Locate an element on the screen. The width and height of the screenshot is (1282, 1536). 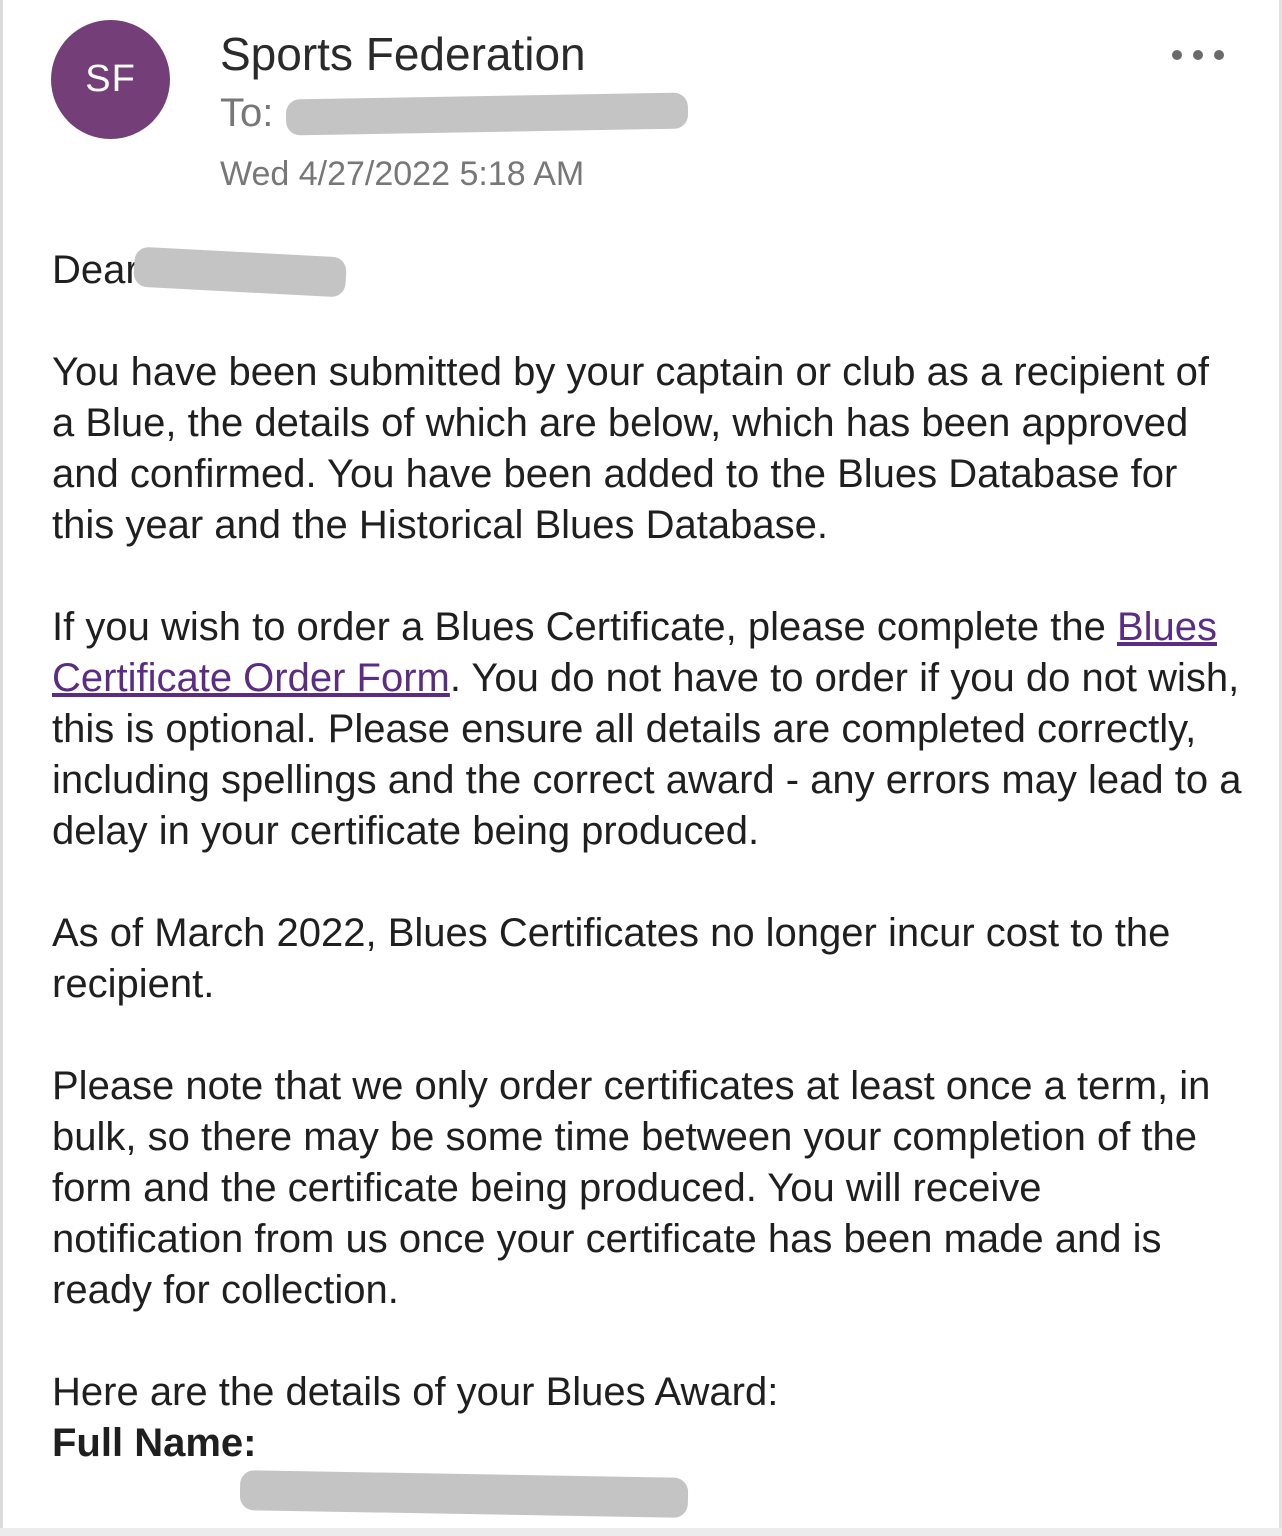
sender-avatar: SF is located at coordinates (110, 79).